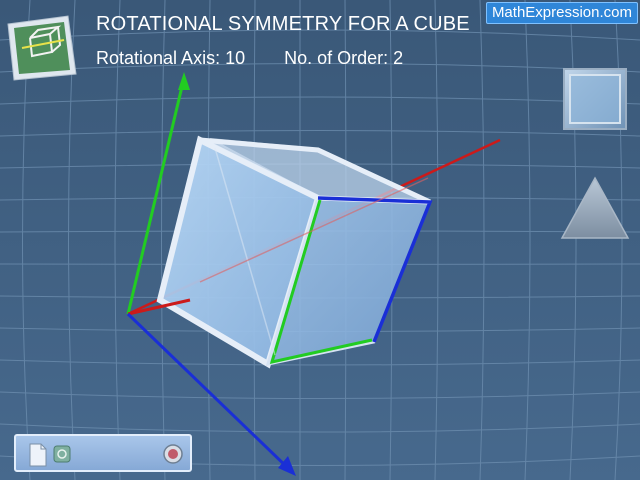 The height and width of the screenshot is (480, 640). I want to click on rotational-axis-label: Rotational Axis: 10, so click(171, 58).